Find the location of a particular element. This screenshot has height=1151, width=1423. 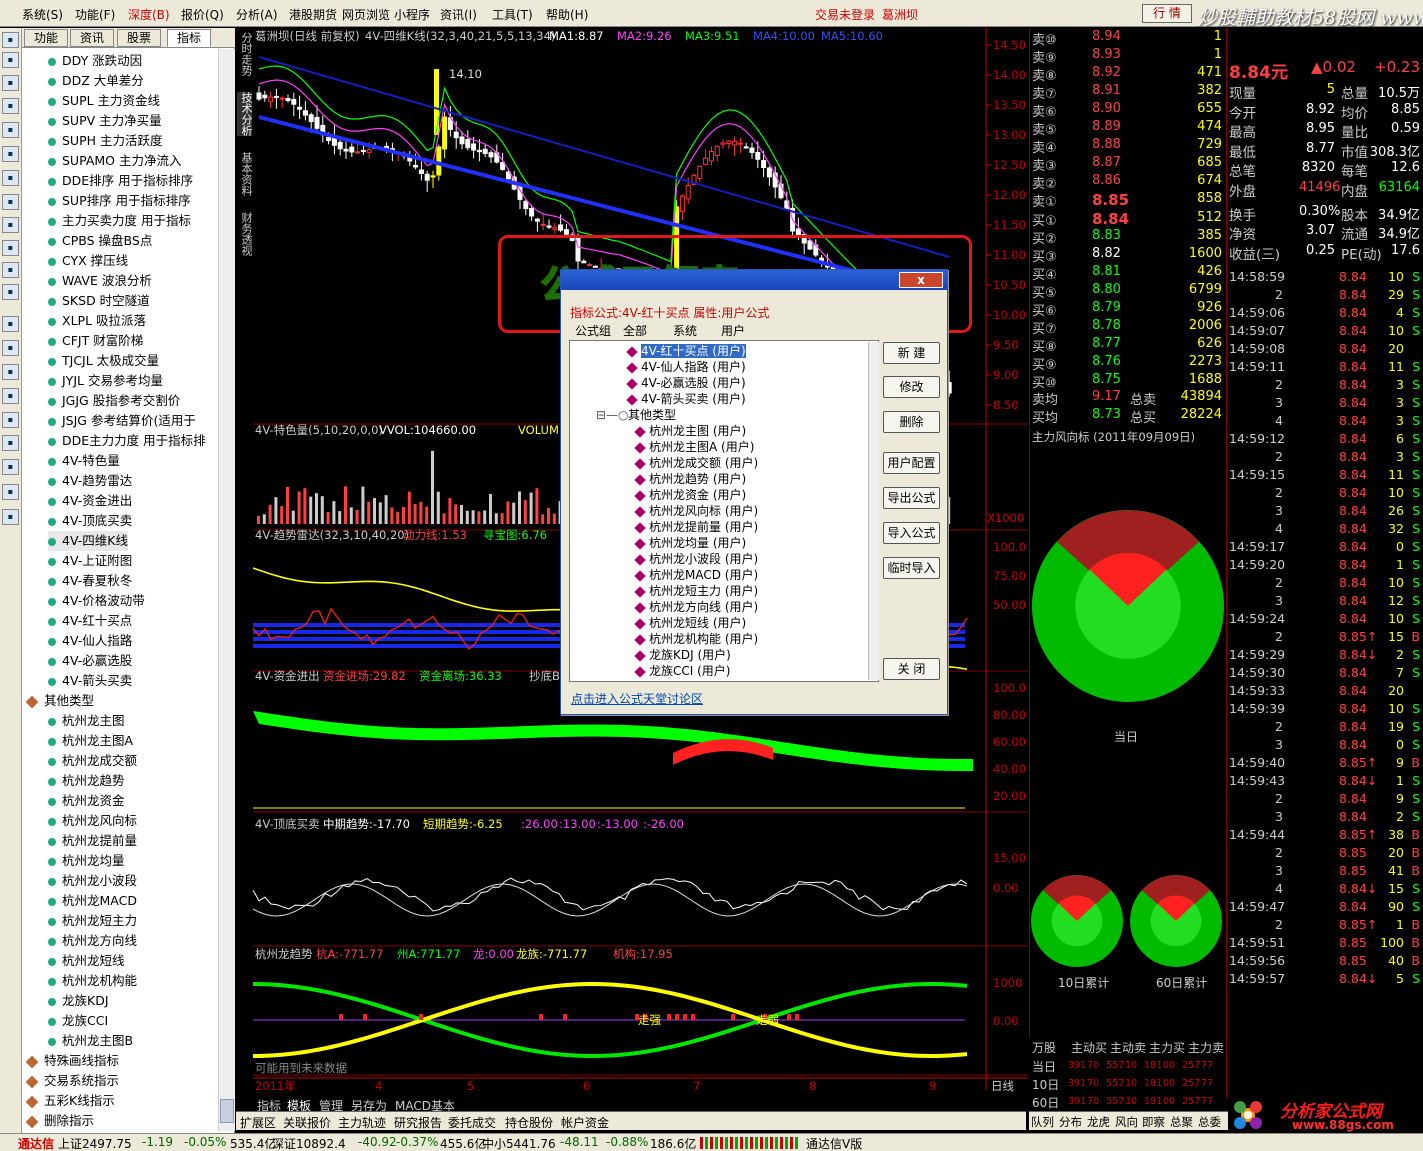

quote-toggle-button: 行 情 is located at coordinates (1167, 13).